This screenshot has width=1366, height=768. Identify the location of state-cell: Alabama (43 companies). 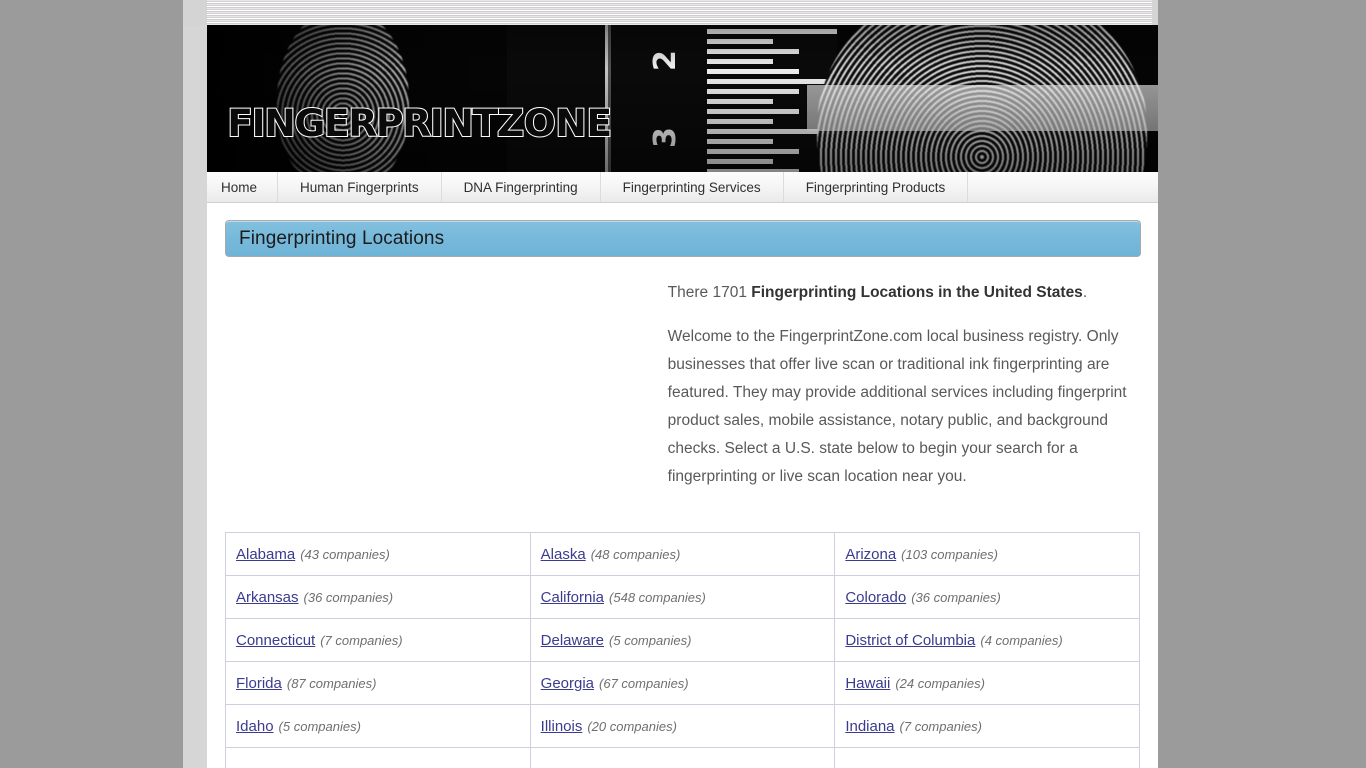
(378, 554).